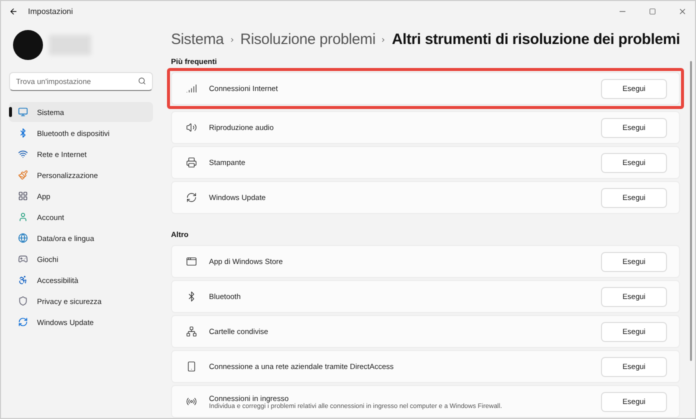 The image size is (696, 419). Describe the element at coordinates (691, 211) in the screenshot. I see `scrollbar` at that location.